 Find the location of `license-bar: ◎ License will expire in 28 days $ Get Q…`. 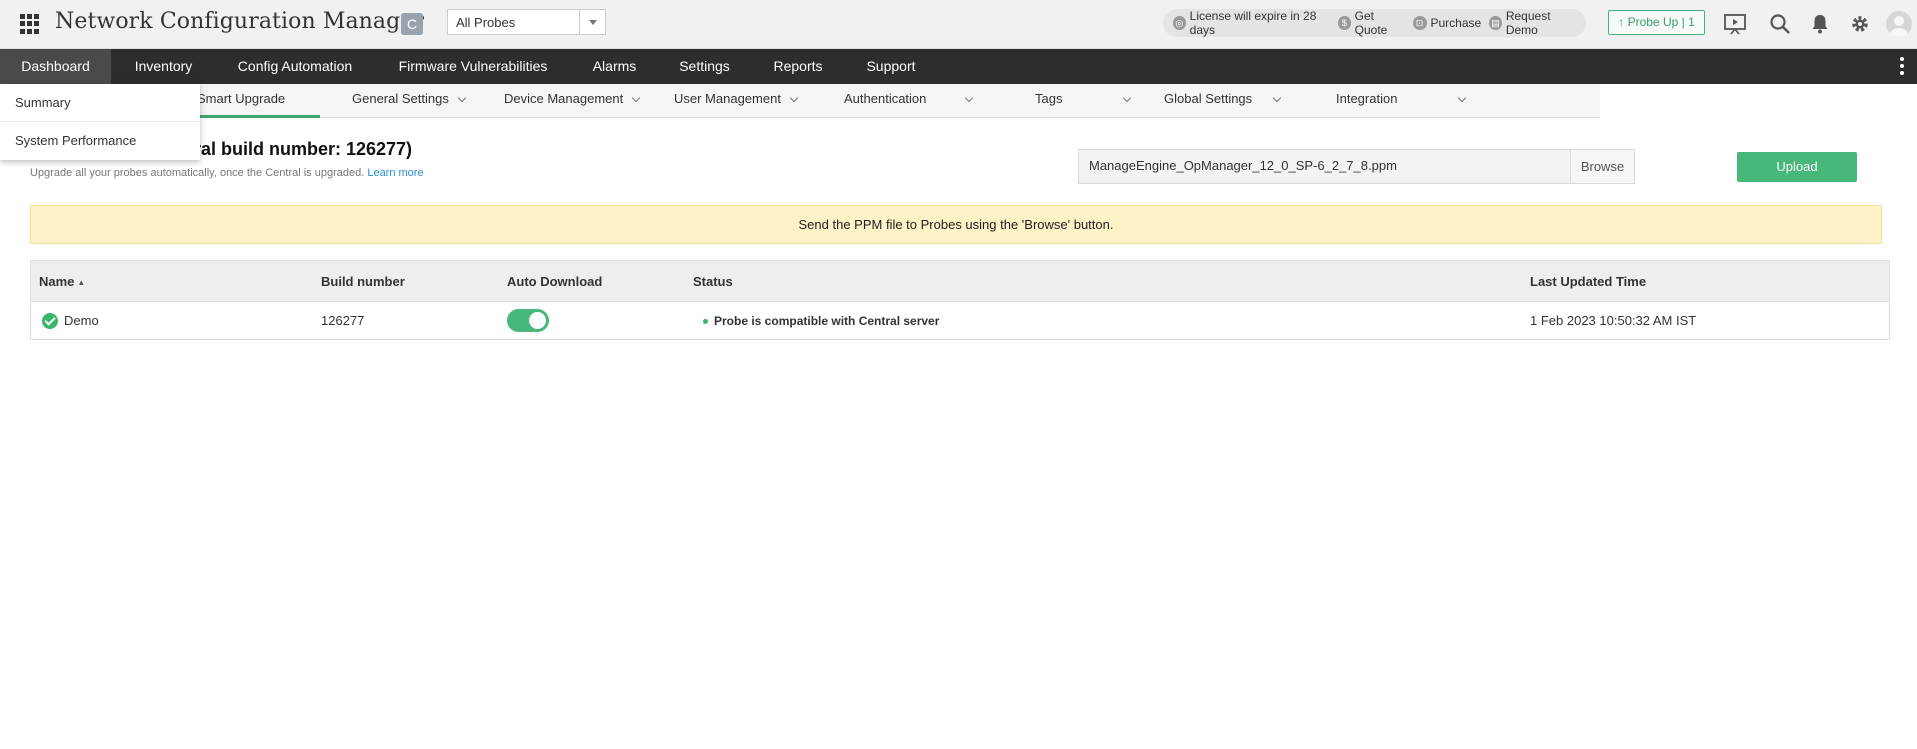

license-bar: ◎ License will expire in 28 days $ Get Q… is located at coordinates (1374, 23).